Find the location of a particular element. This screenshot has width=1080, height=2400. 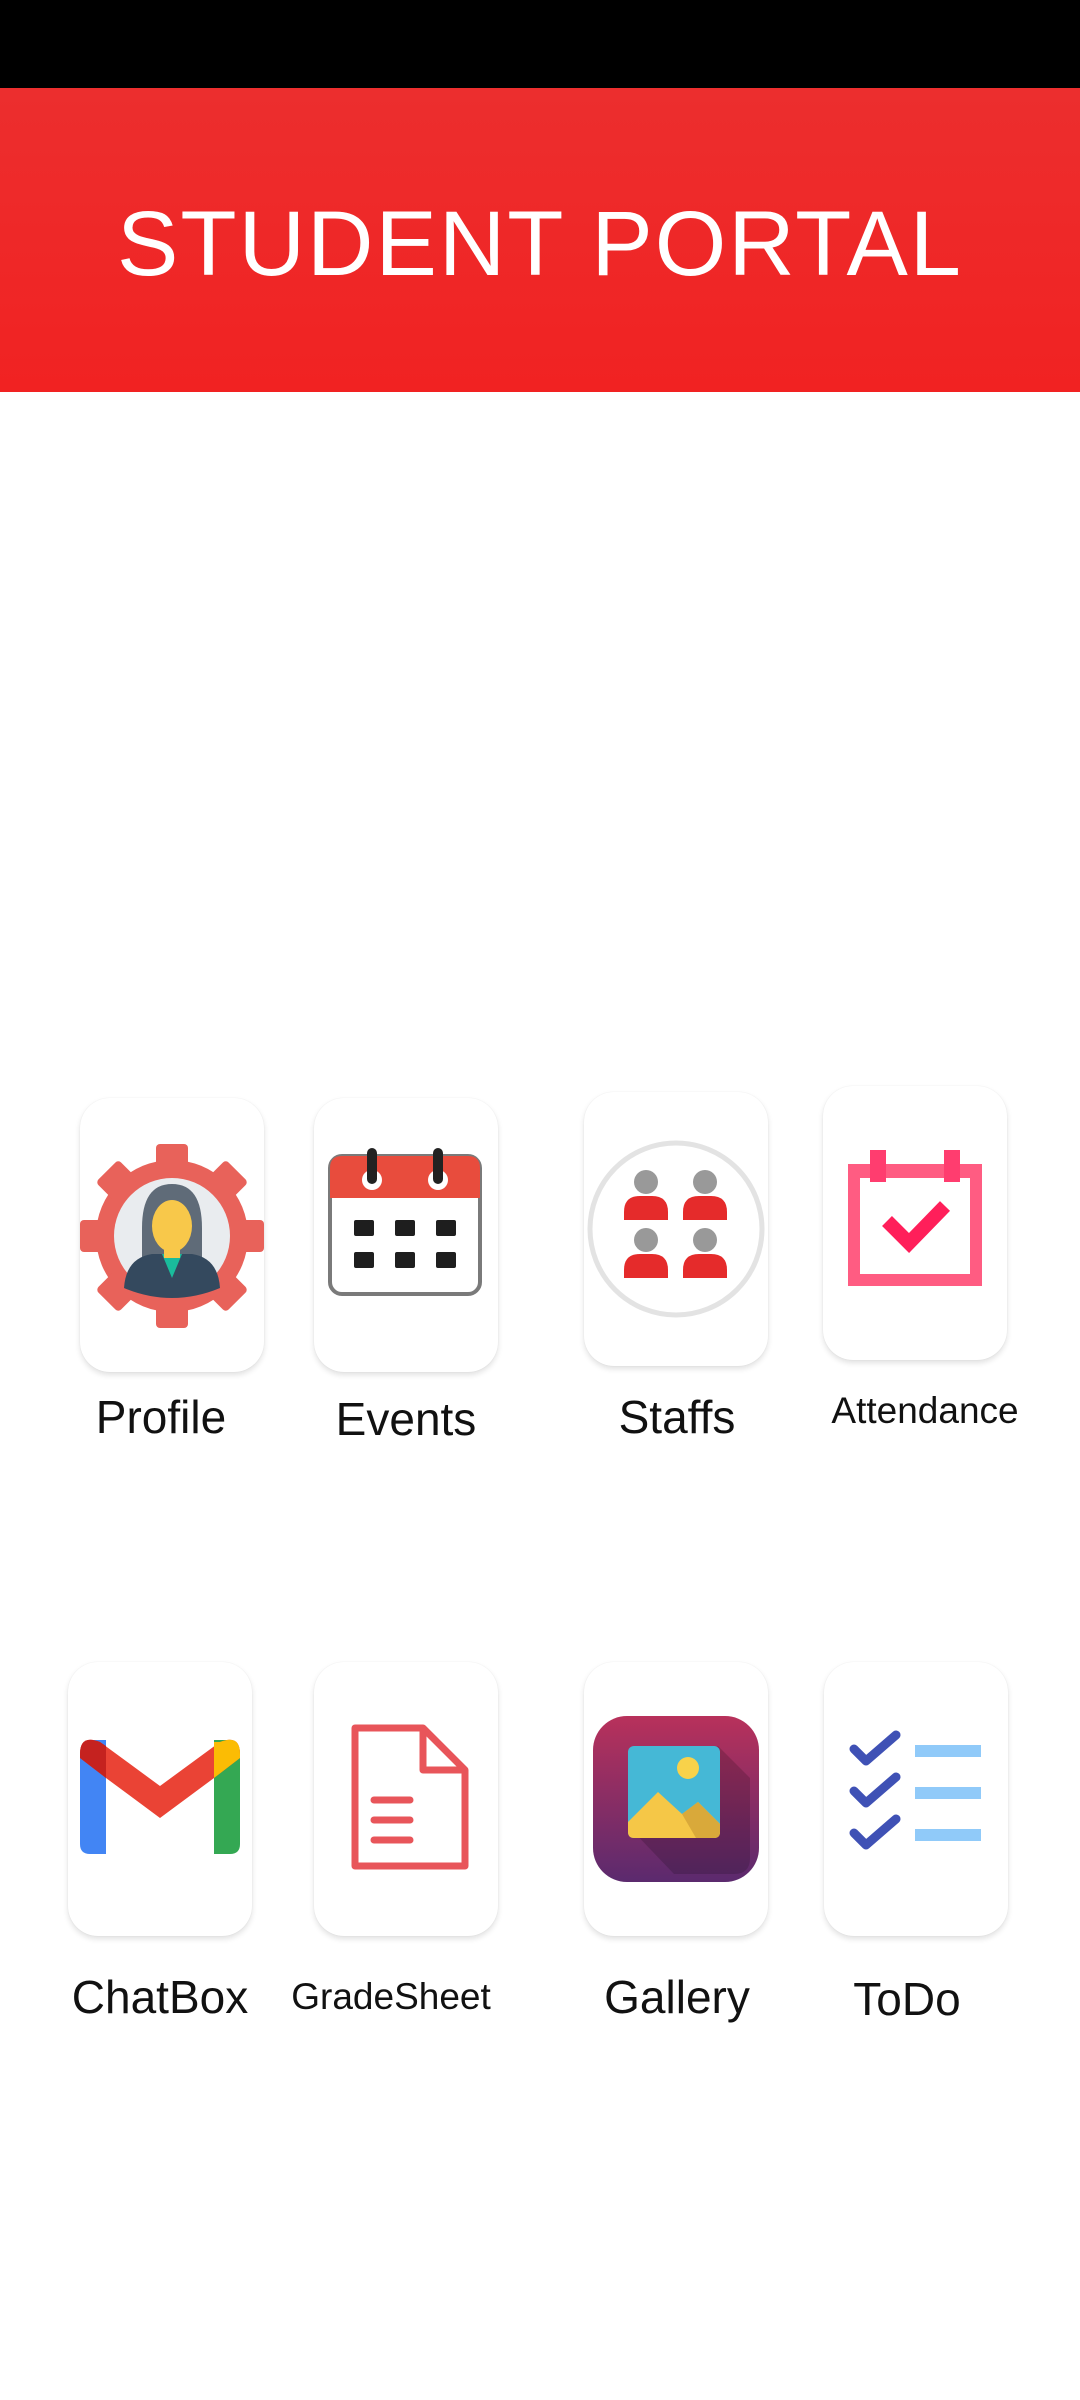

page-title: STUDENT PORTAL is located at coordinates (540, 243).